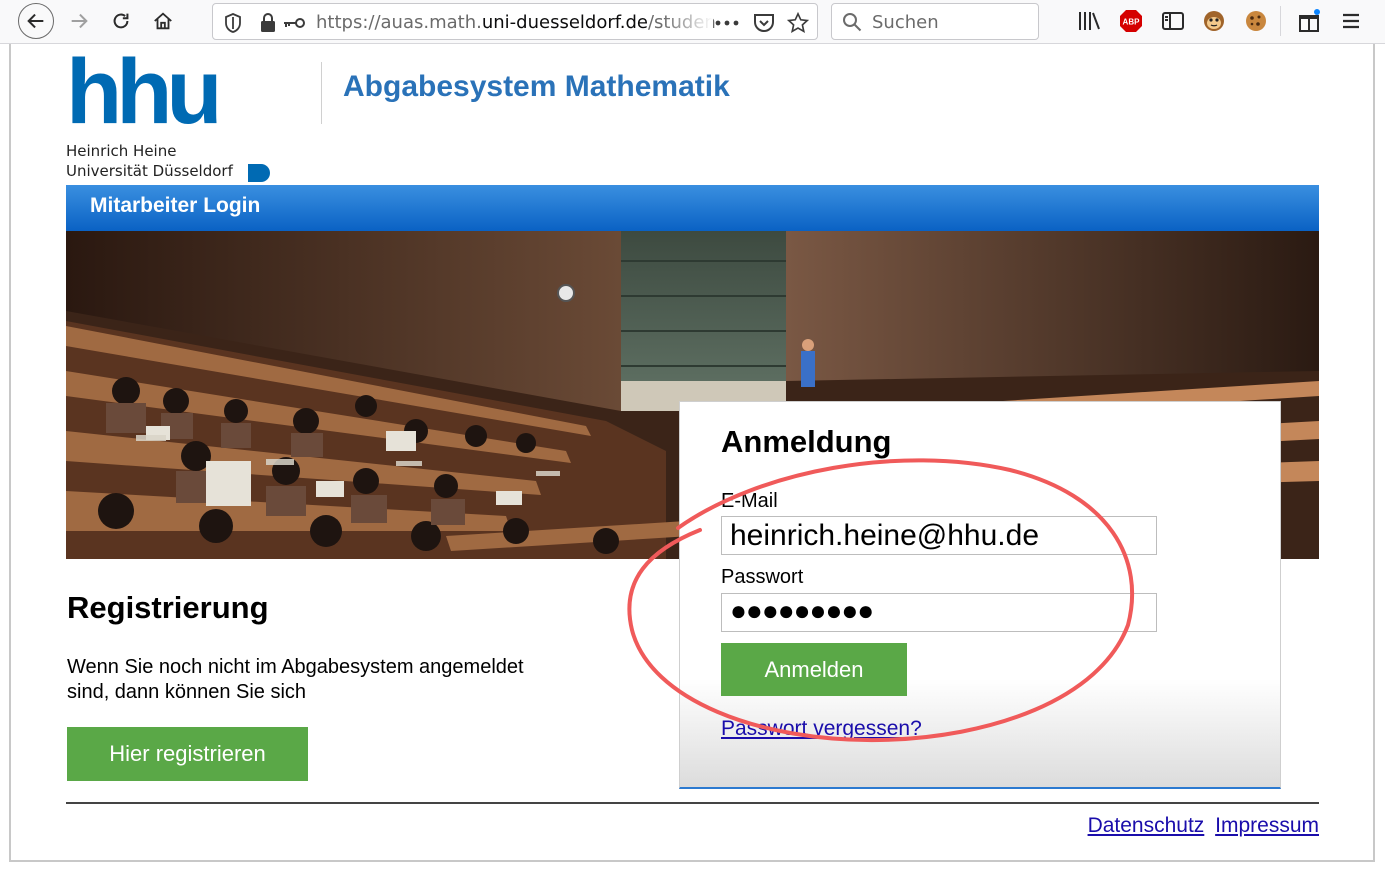 The width and height of the screenshot is (1385, 871). I want to click on site-title: Abgabesystem Mathematik, so click(536, 86).